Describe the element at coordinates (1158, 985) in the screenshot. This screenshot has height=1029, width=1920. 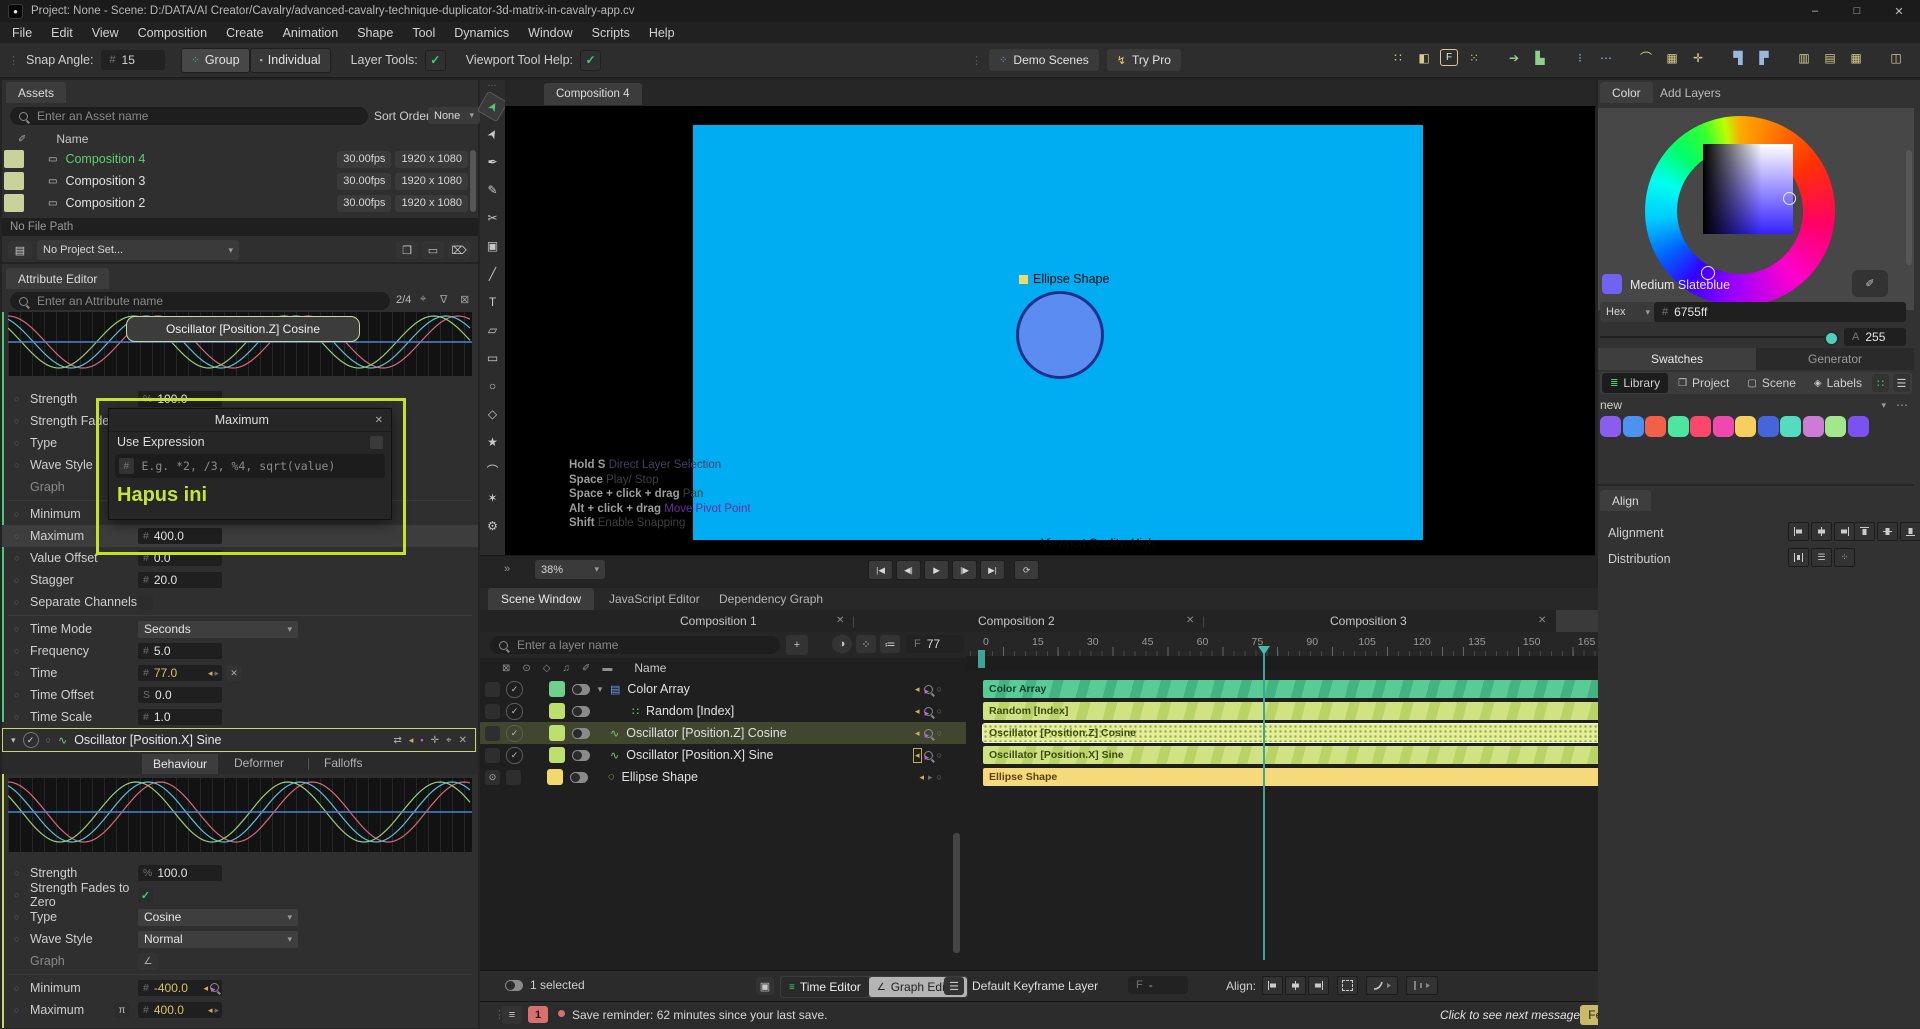
I see `footer-frame-field: F -` at that location.